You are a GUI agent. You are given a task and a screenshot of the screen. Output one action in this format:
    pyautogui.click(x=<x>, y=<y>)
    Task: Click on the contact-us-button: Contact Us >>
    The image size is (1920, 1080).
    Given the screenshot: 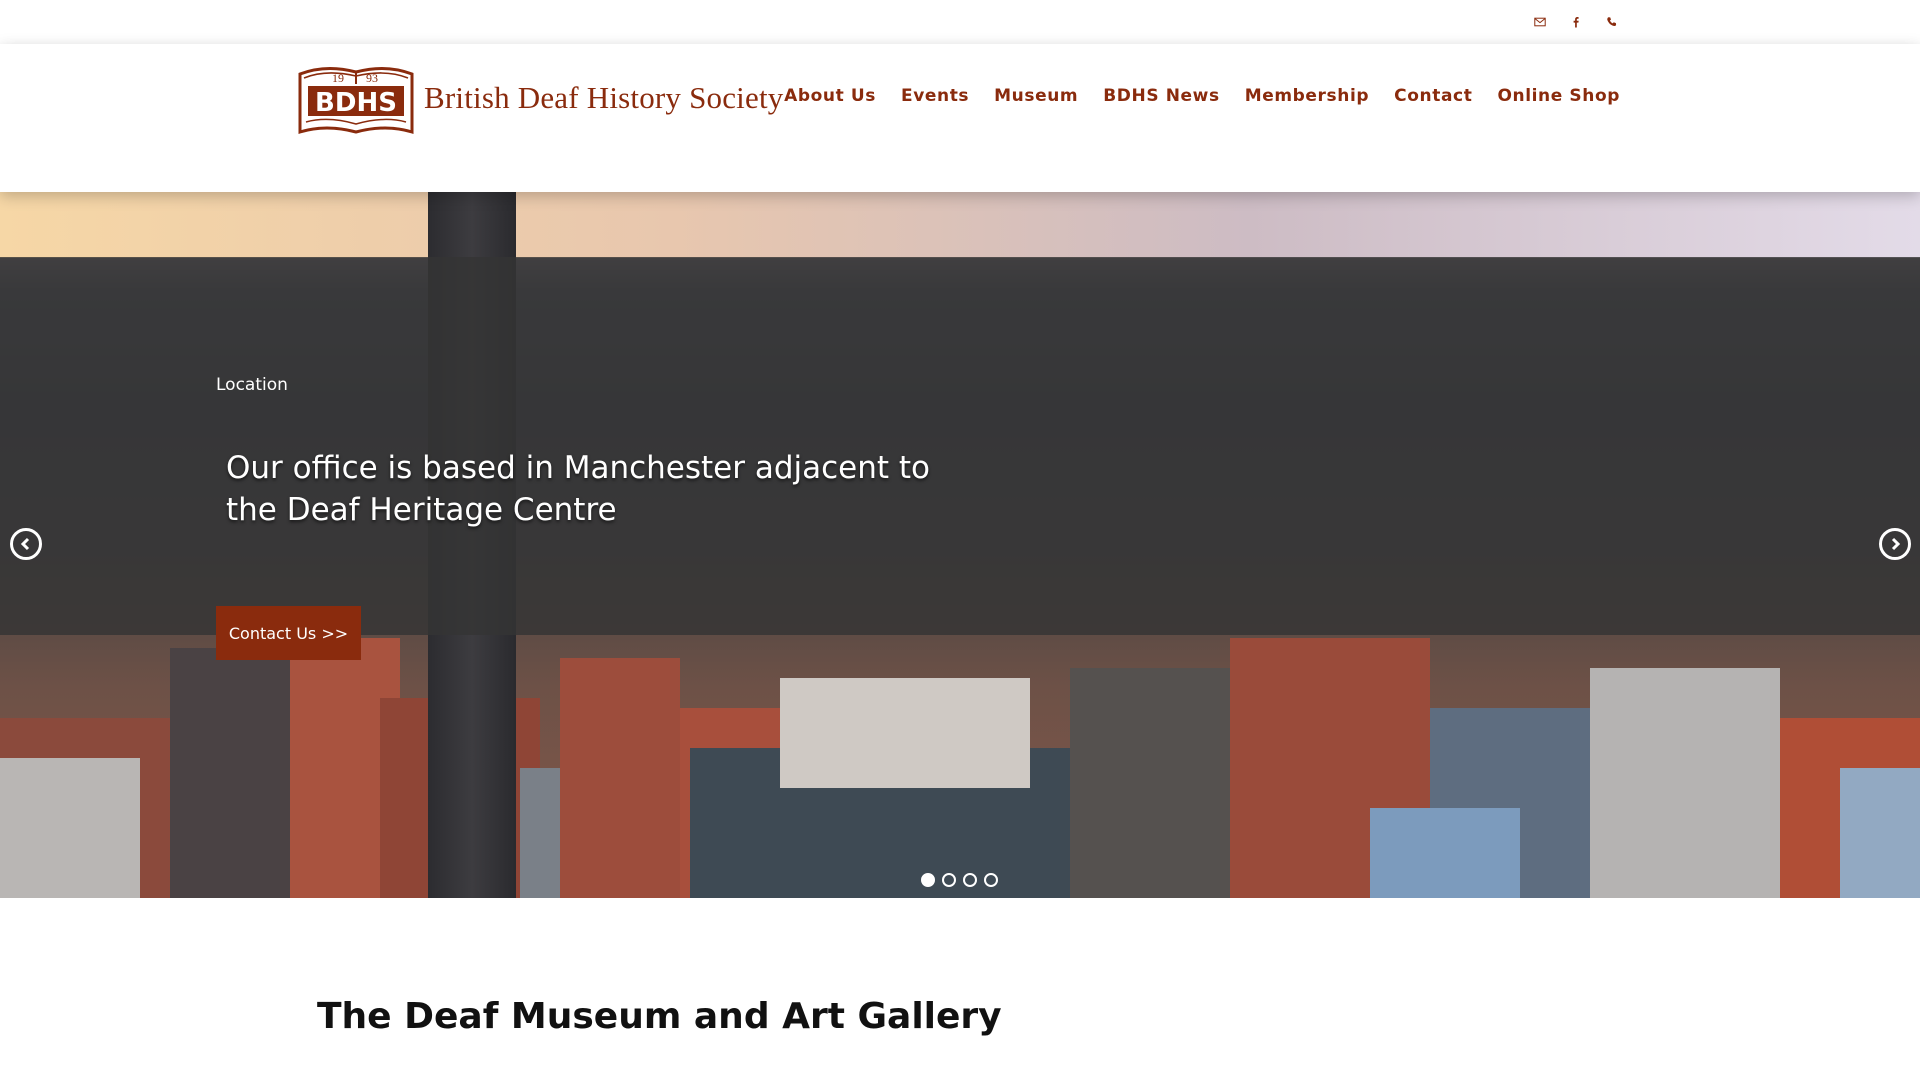 What is the action you would take?
    pyautogui.click(x=288, y=633)
    